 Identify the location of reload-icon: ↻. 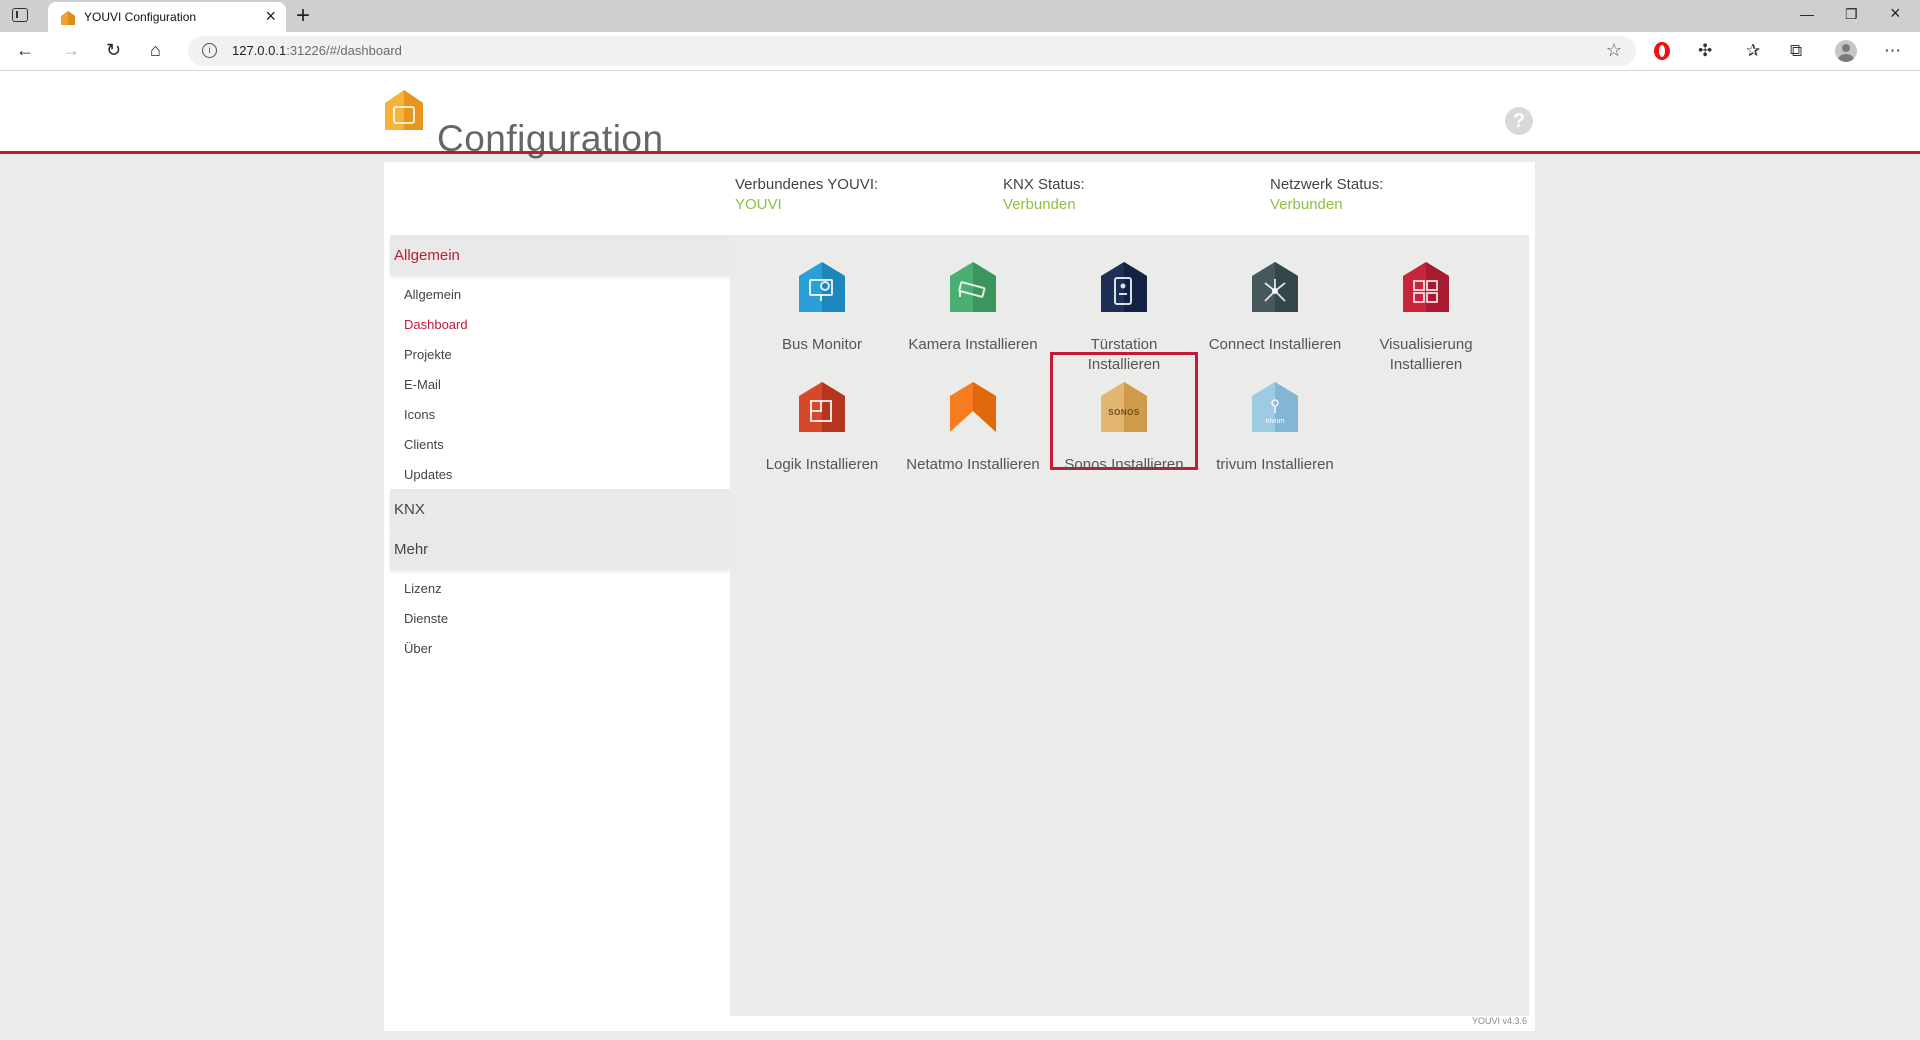
(113, 50).